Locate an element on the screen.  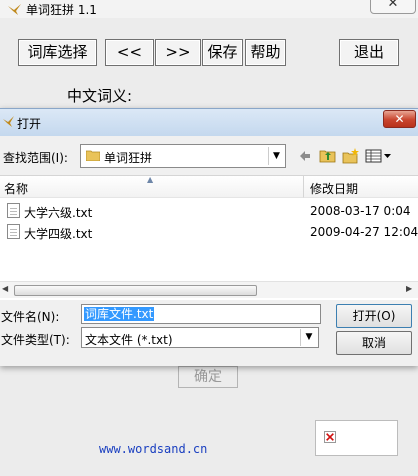
folder-icon is located at coordinates (93, 155).